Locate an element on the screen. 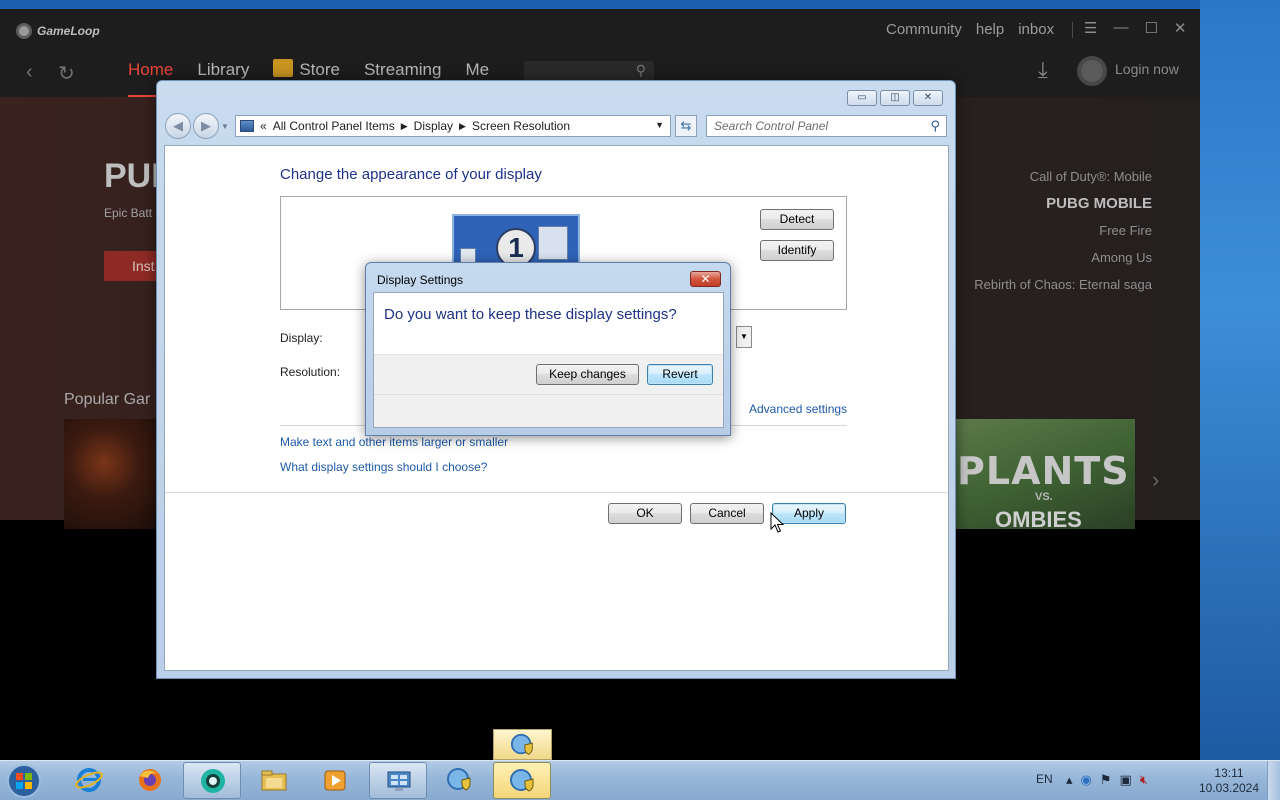  nav-buttons: ◀ ▶ ▼ is located at coordinates (197, 126).